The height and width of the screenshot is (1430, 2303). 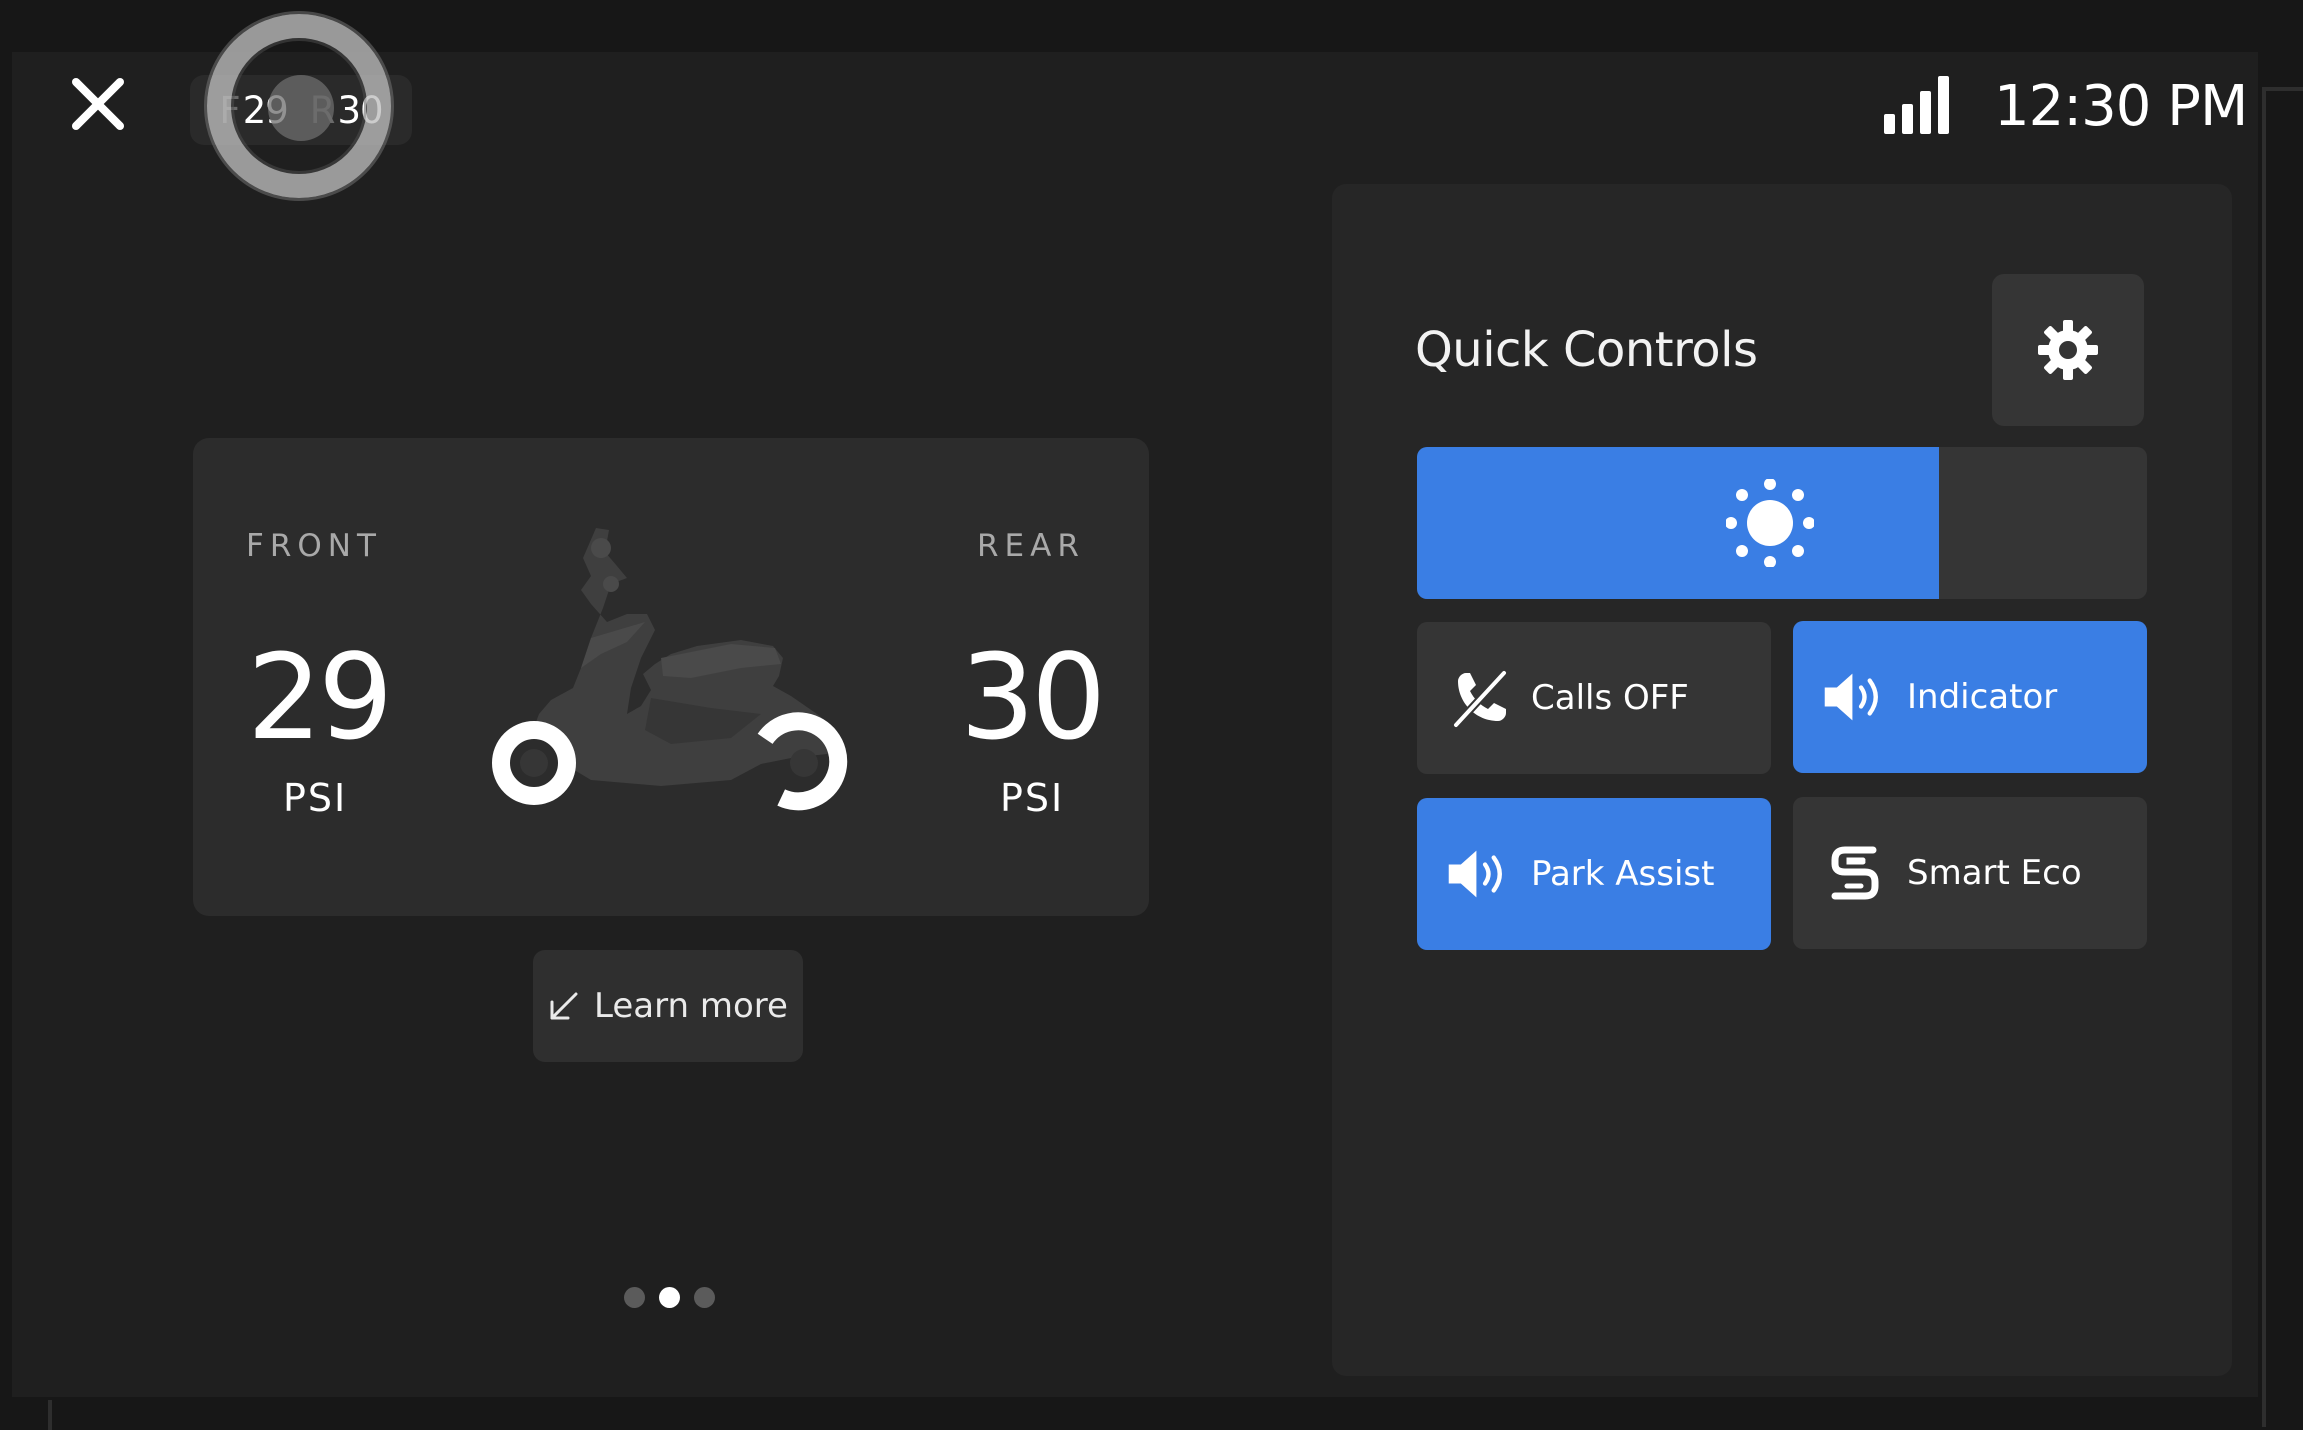 I want to click on tire-pressure-chip: F29 R30, so click(x=301, y=110).